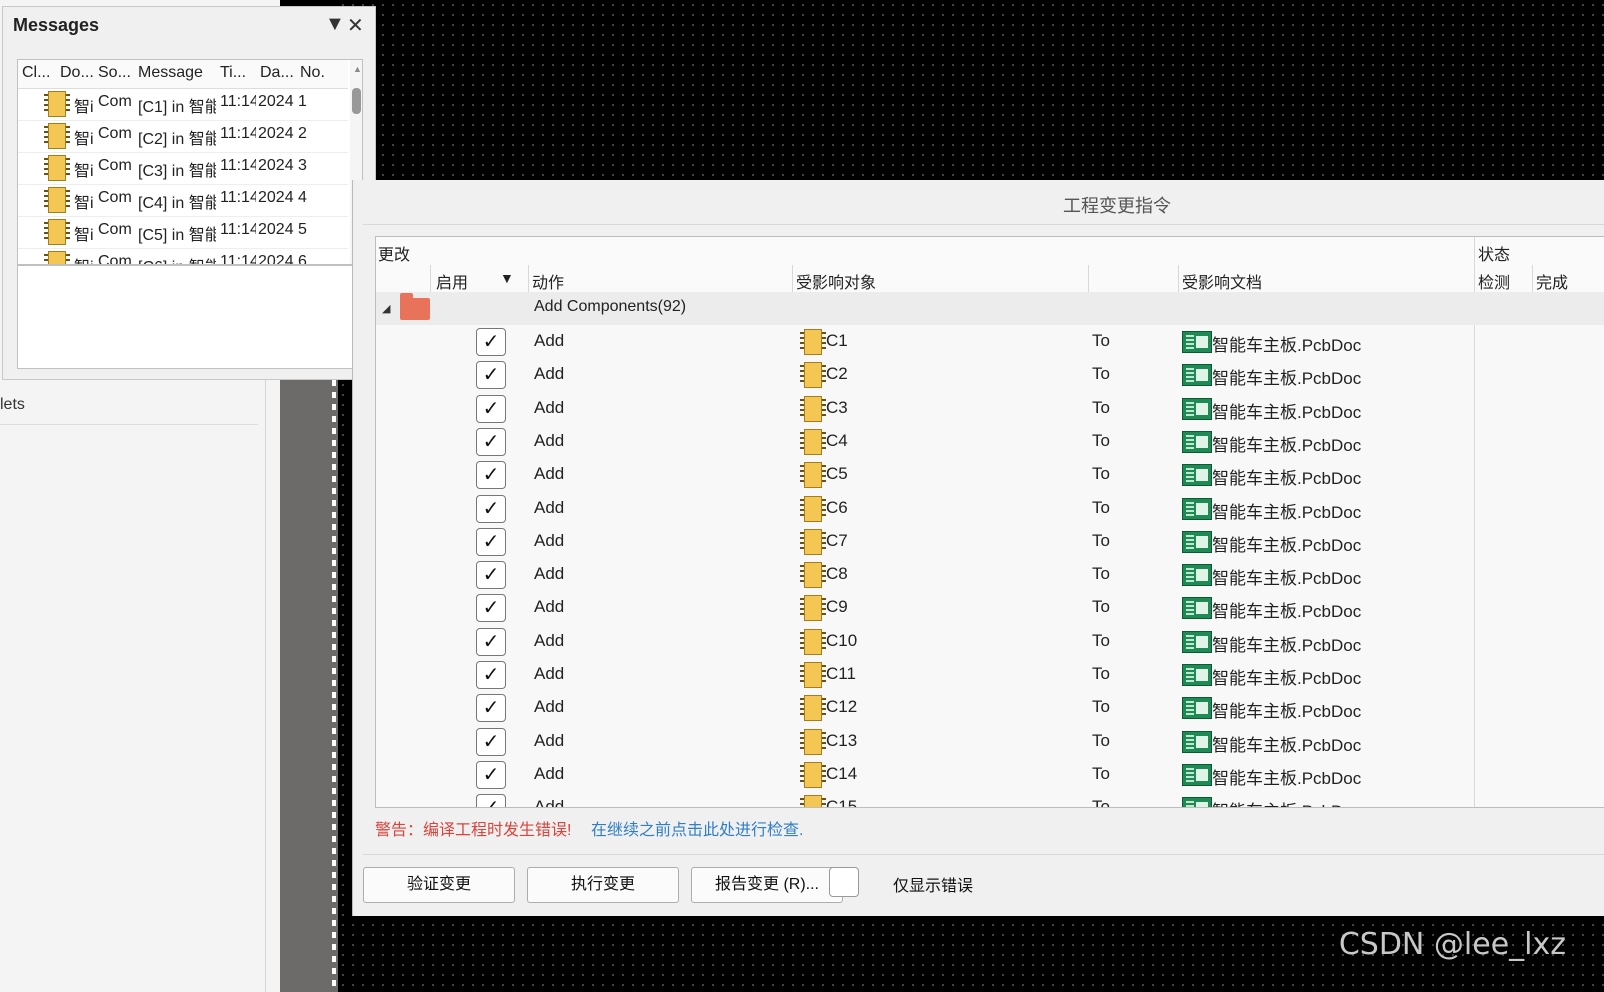 The width and height of the screenshot is (1604, 992). Describe the element at coordinates (439, 885) in the screenshot. I see `validate-changes-button: 验证变更` at that location.